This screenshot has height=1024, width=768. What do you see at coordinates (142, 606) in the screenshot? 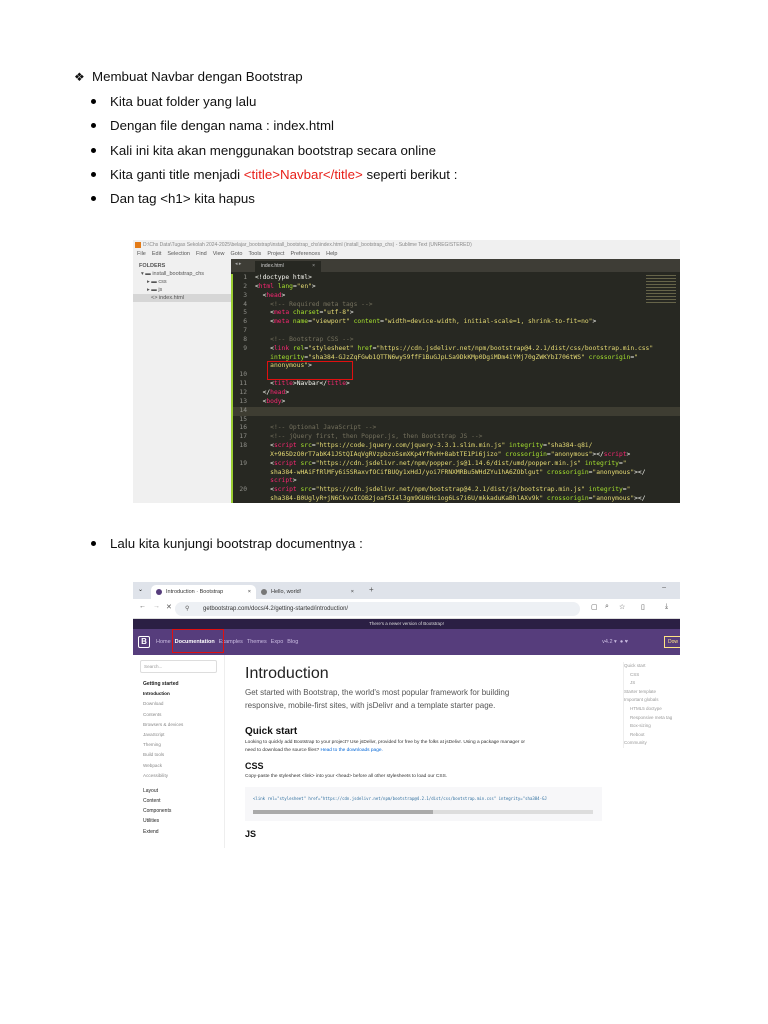
I see `back-icon: ←` at bounding box center [142, 606].